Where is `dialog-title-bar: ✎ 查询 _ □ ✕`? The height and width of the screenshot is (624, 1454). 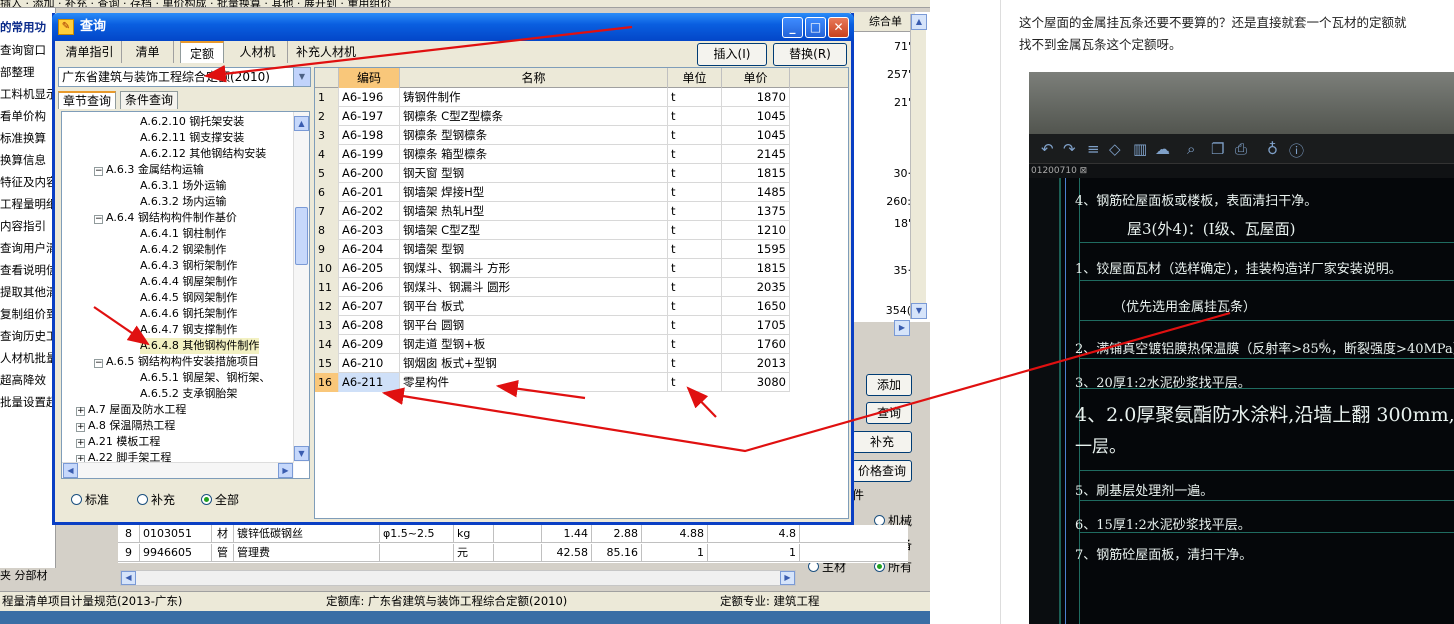 dialog-title-bar: ✎ 查询 _ □ ✕ is located at coordinates (453, 27).